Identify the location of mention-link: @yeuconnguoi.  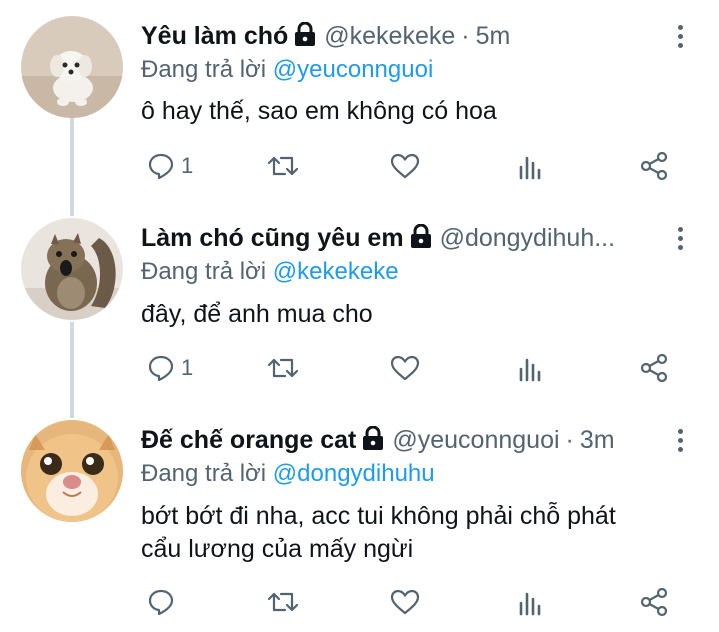
(353, 69).